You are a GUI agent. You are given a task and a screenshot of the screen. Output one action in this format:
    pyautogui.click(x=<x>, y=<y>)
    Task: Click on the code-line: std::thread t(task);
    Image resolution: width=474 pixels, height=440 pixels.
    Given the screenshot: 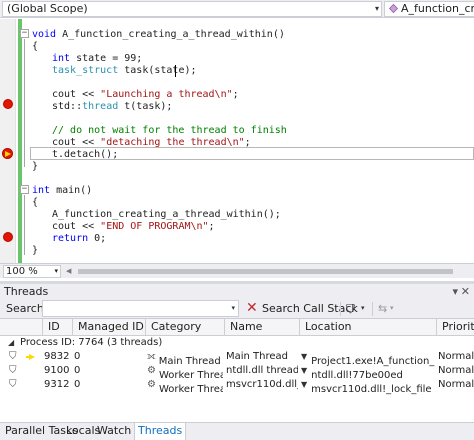 What is the action you would take?
    pyautogui.click(x=112, y=106)
    